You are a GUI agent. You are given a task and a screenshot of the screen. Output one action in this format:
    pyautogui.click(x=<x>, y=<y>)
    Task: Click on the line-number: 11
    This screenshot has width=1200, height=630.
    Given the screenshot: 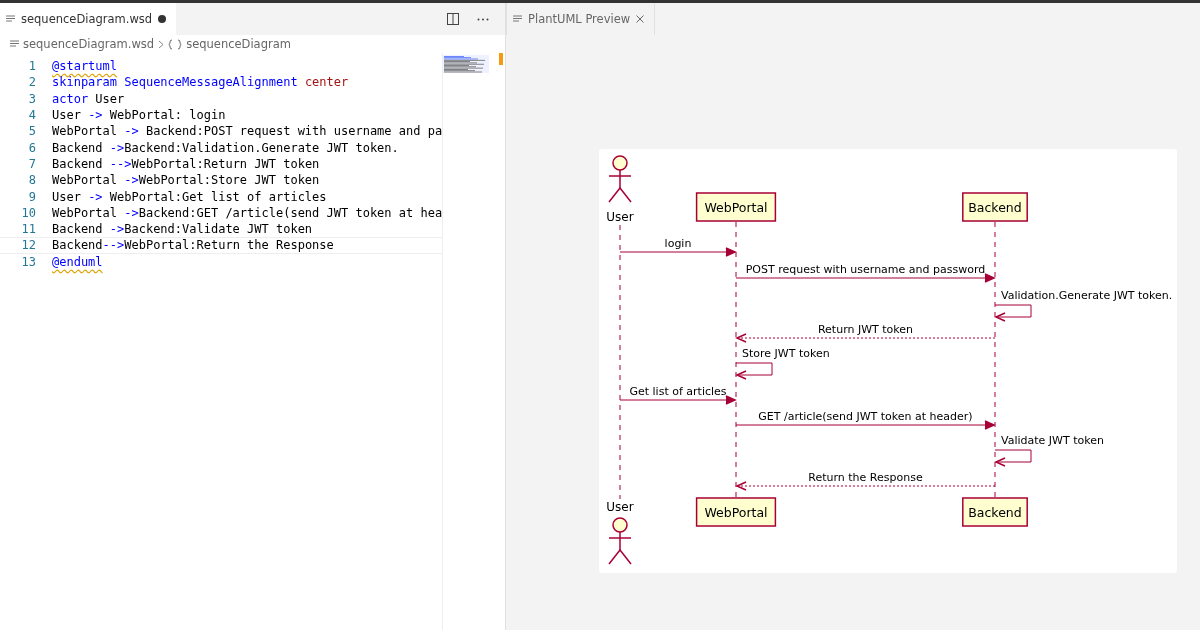 What is the action you would take?
    pyautogui.click(x=28, y=229)
    